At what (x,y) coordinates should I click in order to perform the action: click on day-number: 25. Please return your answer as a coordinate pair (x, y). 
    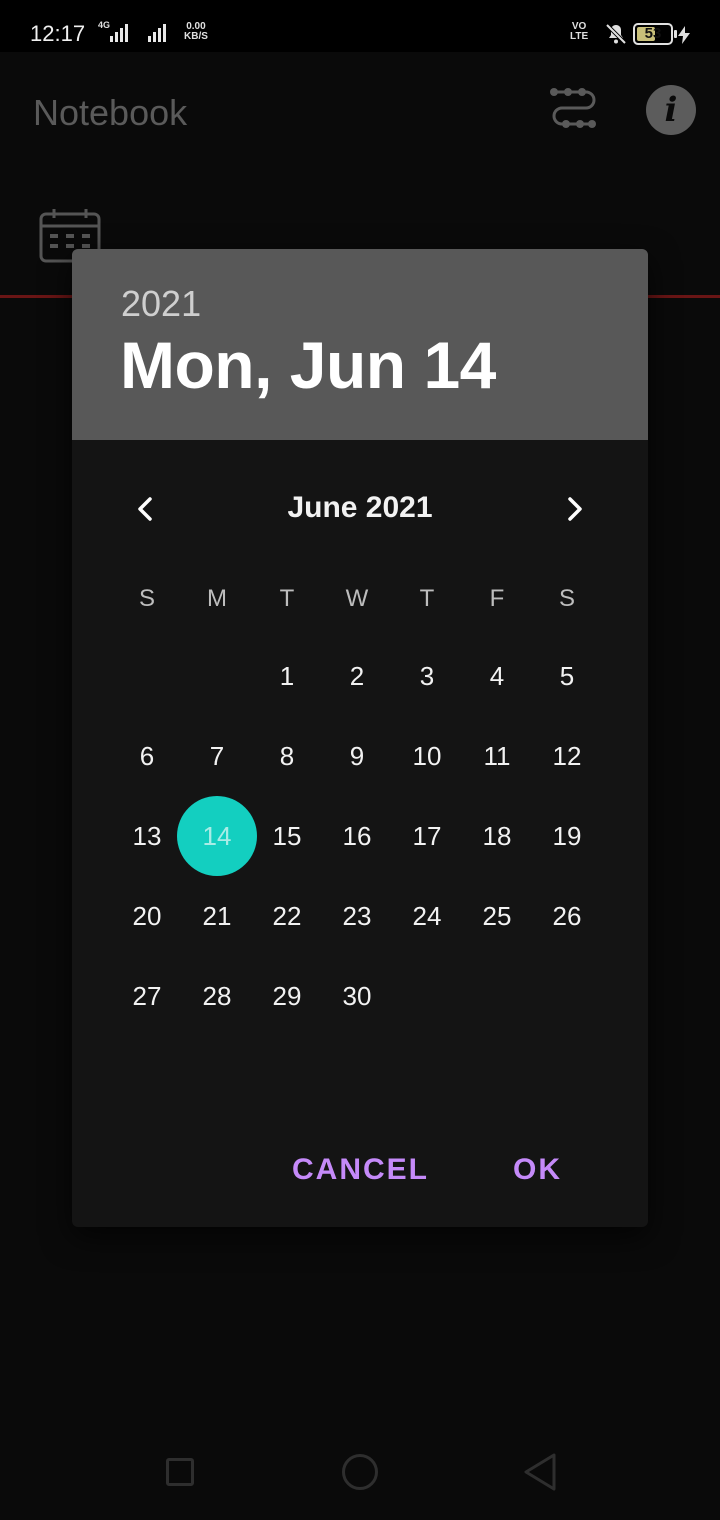
    Looking at the image, I should click on (497, 915).